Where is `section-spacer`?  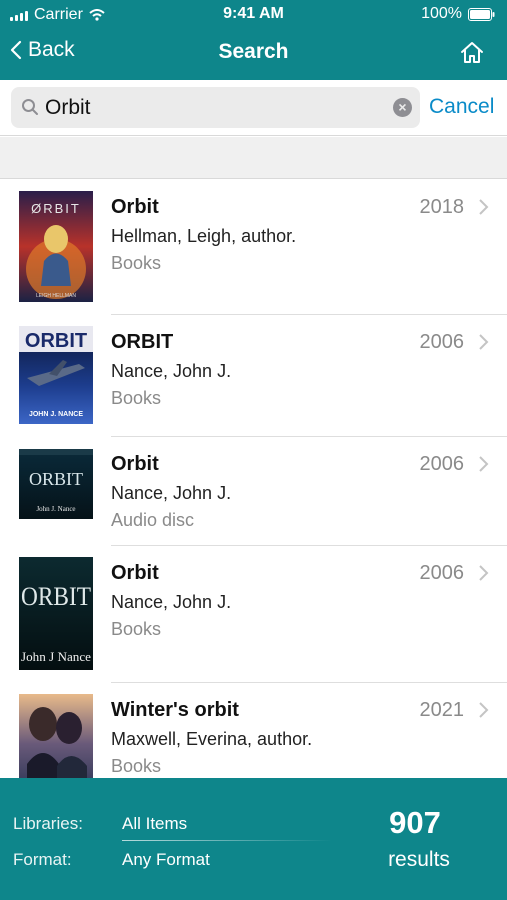 section-spacer is located at coordinates (253, 158).